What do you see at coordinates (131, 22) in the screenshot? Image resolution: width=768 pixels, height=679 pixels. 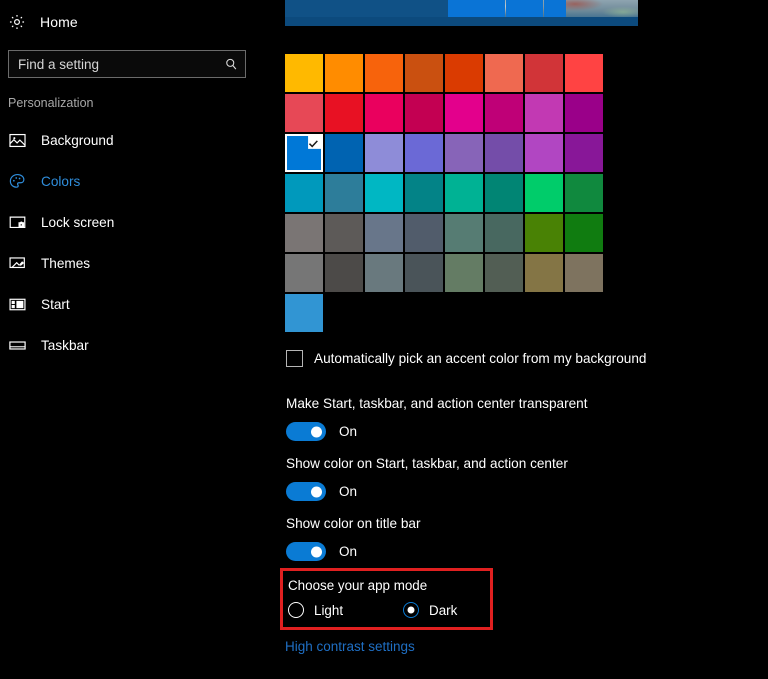 I see `sidebar-item-home: Home` at bounding box center [131, 22].